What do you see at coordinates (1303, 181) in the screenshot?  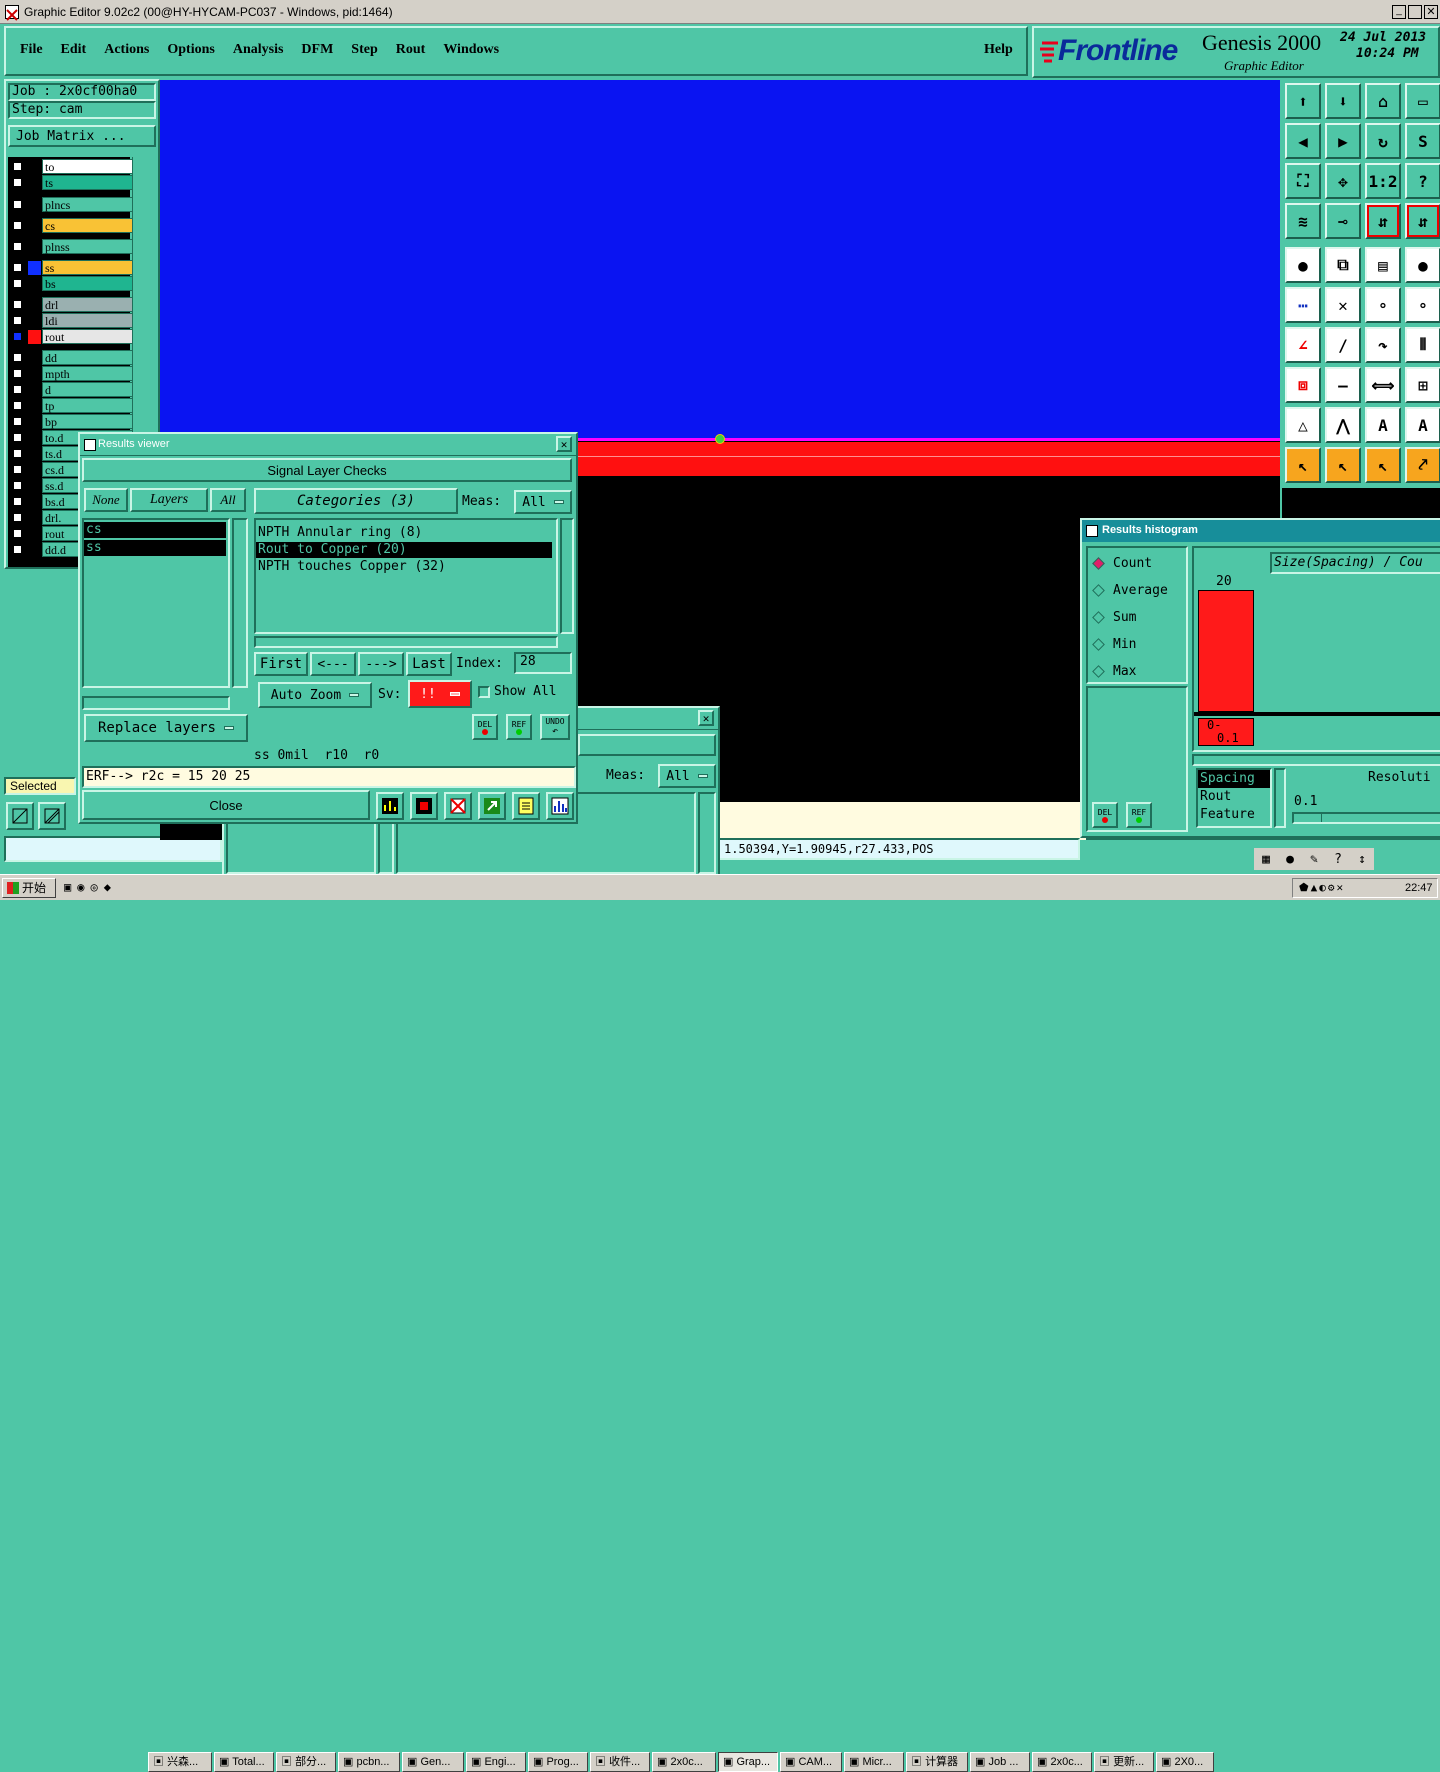 I see `fit-zoom-icon: ⛶` at bounding box center [1303, 181].